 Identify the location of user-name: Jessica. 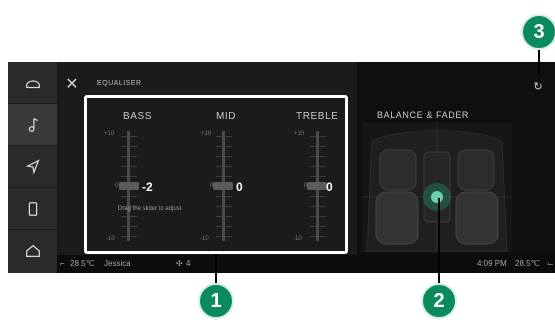
(117, 263).